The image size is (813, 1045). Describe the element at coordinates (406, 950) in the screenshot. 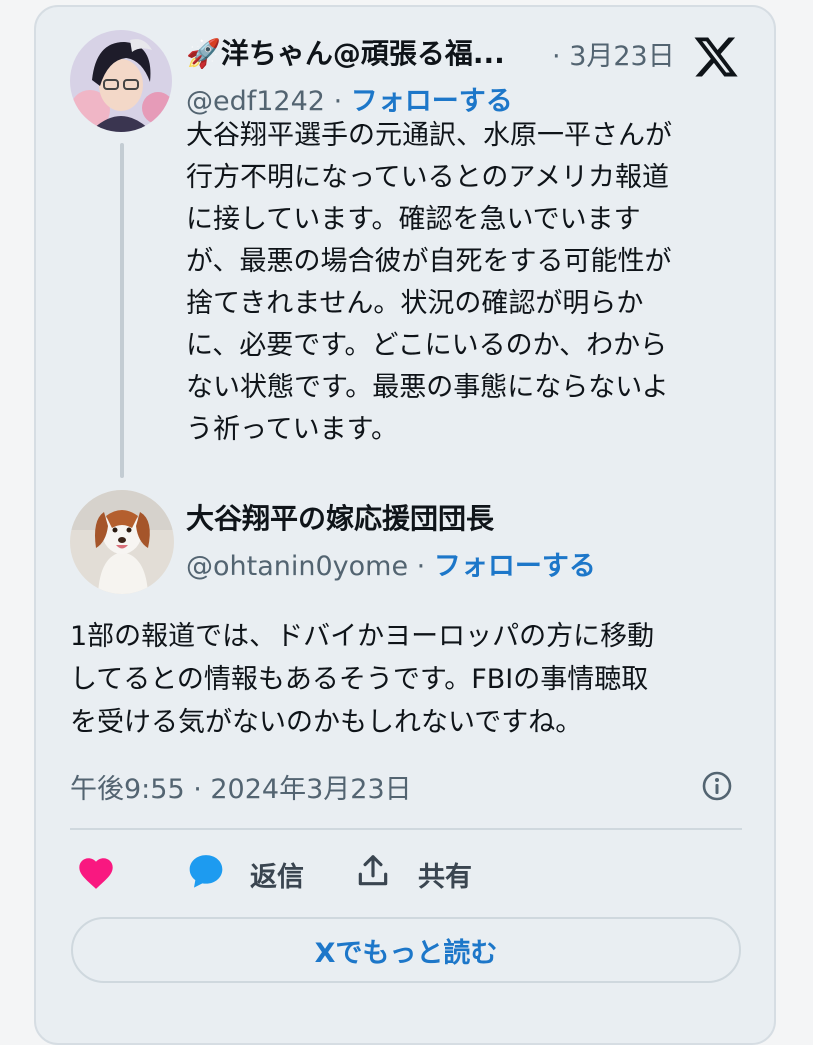

I see `read-more-on-x-button: Xでもっと読む` at that location.